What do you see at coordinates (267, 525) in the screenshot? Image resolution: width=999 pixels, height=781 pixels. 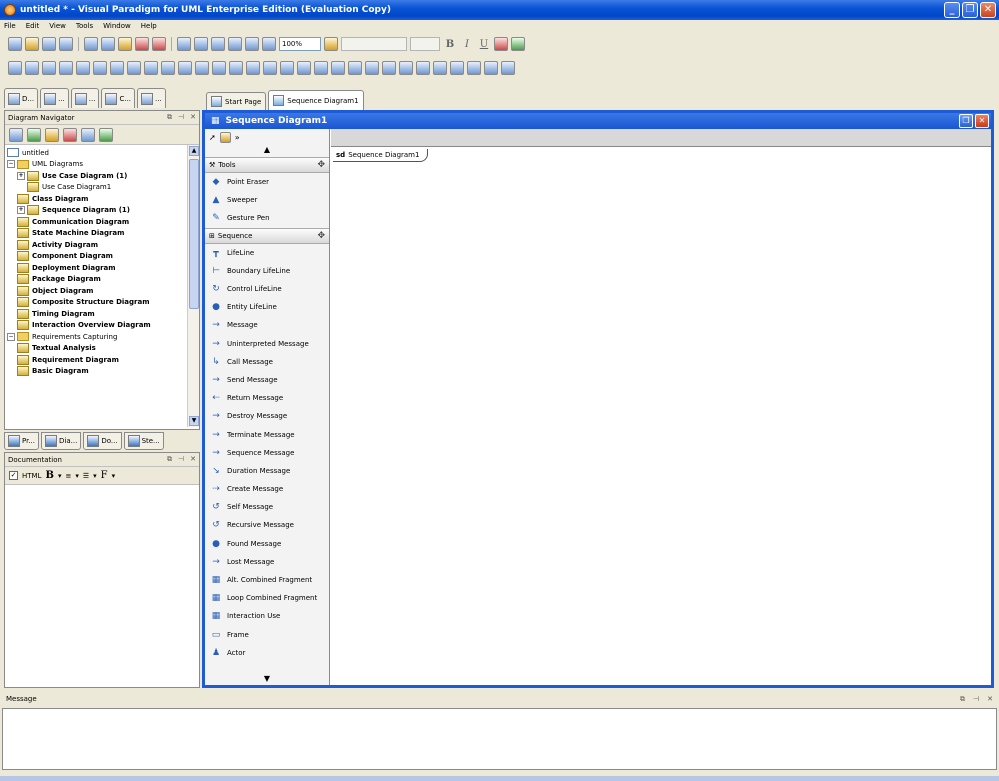 I see `palette-item: ↺ Recursive Message` at bounding box center [267, 525].